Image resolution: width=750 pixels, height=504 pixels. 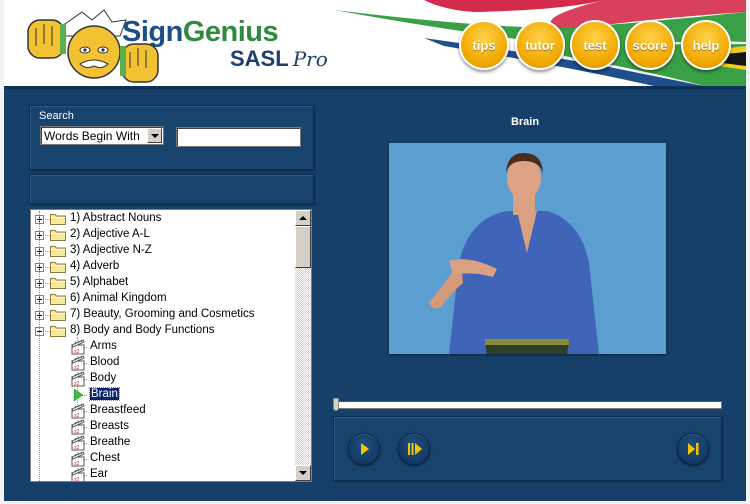 I want to click on tree-word-label: Chest, so click(x=105, y=458).